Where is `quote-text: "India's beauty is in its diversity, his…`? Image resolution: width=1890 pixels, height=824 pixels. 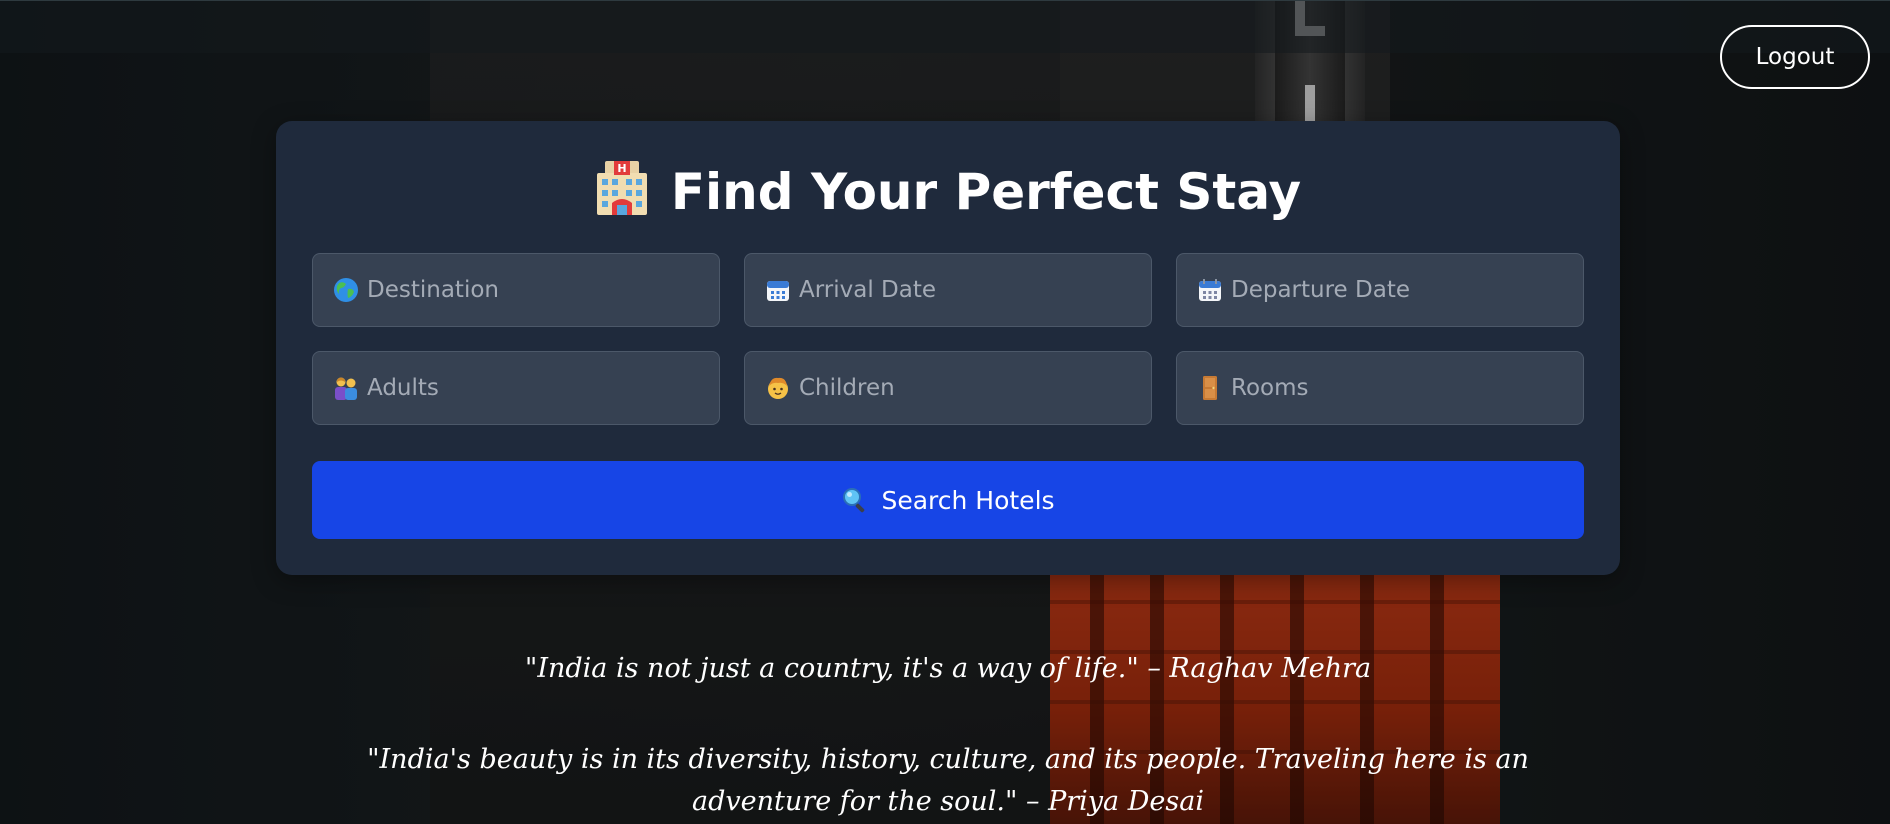
quote-text: "India's beauty is in its diversity, his… is located at coordinates (948, 780).